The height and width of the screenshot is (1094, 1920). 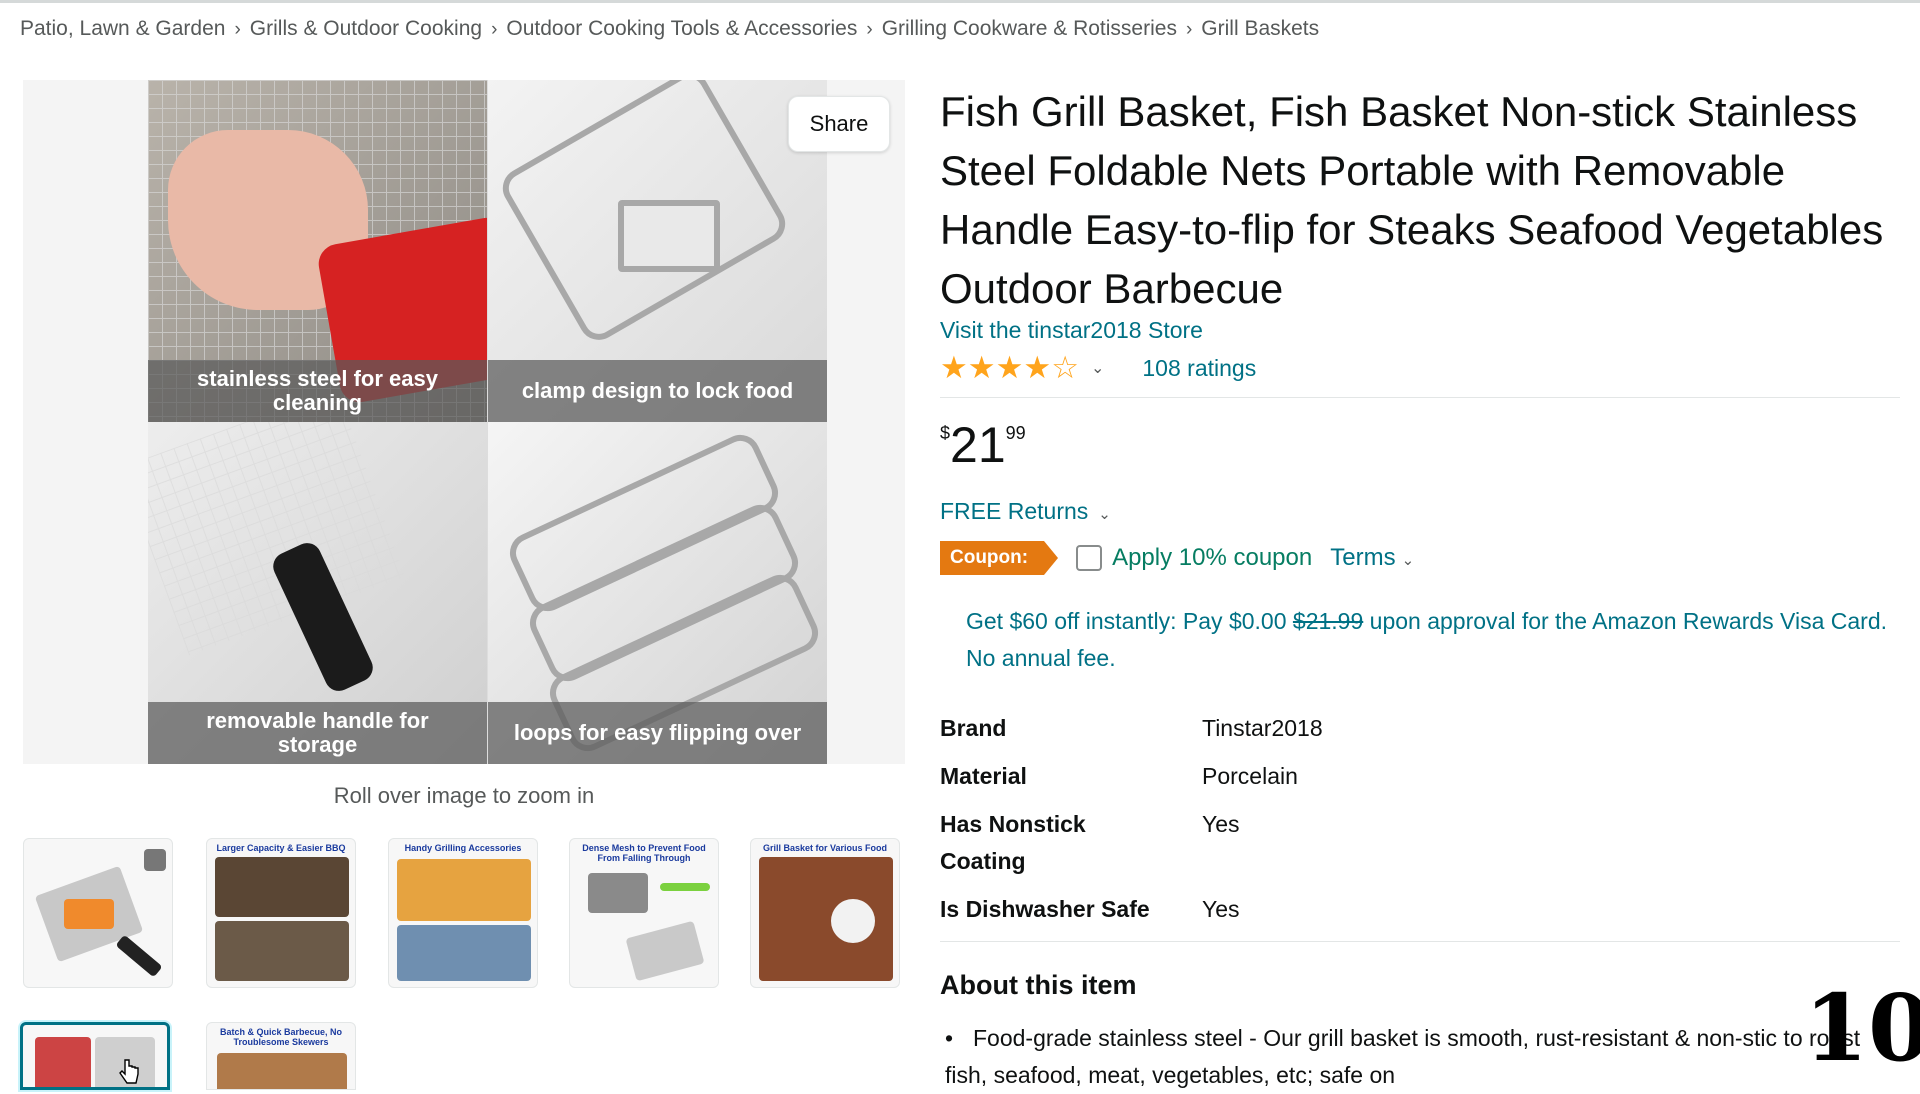 What do you see at coordinates (1260, 28) in the screenshot?
I see `breadcrumb-link: Grill Baskets` at bounding box center [1260, 28].